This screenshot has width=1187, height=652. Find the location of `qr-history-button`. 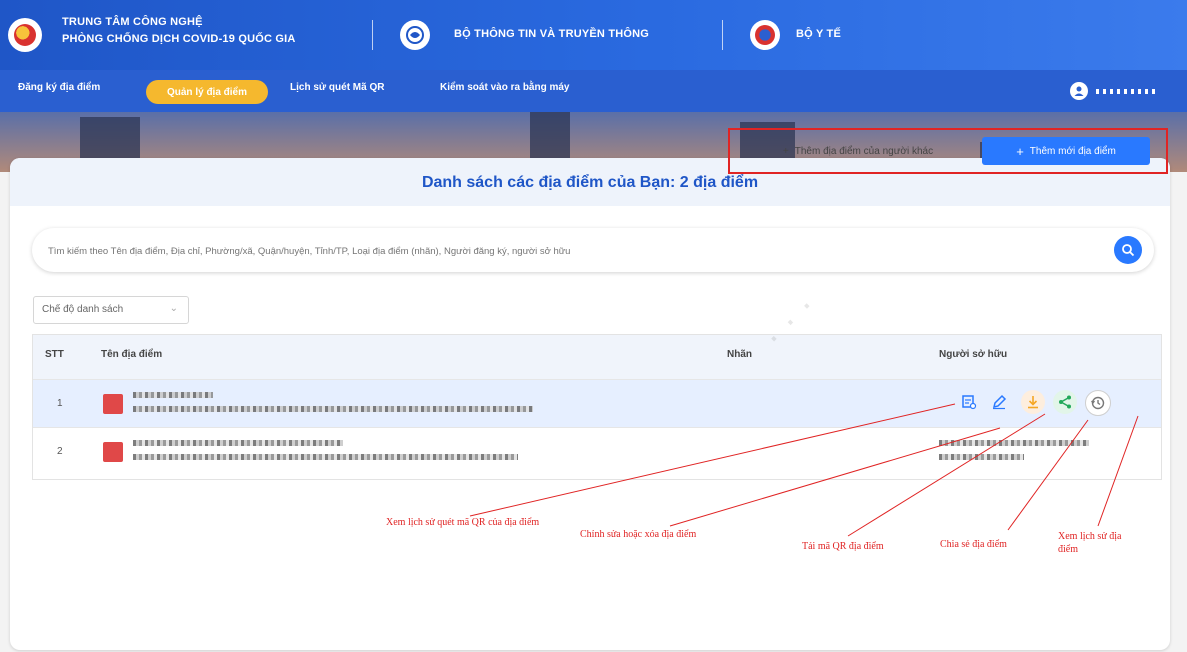

qr-history-button is located at coordinates (969, 402).